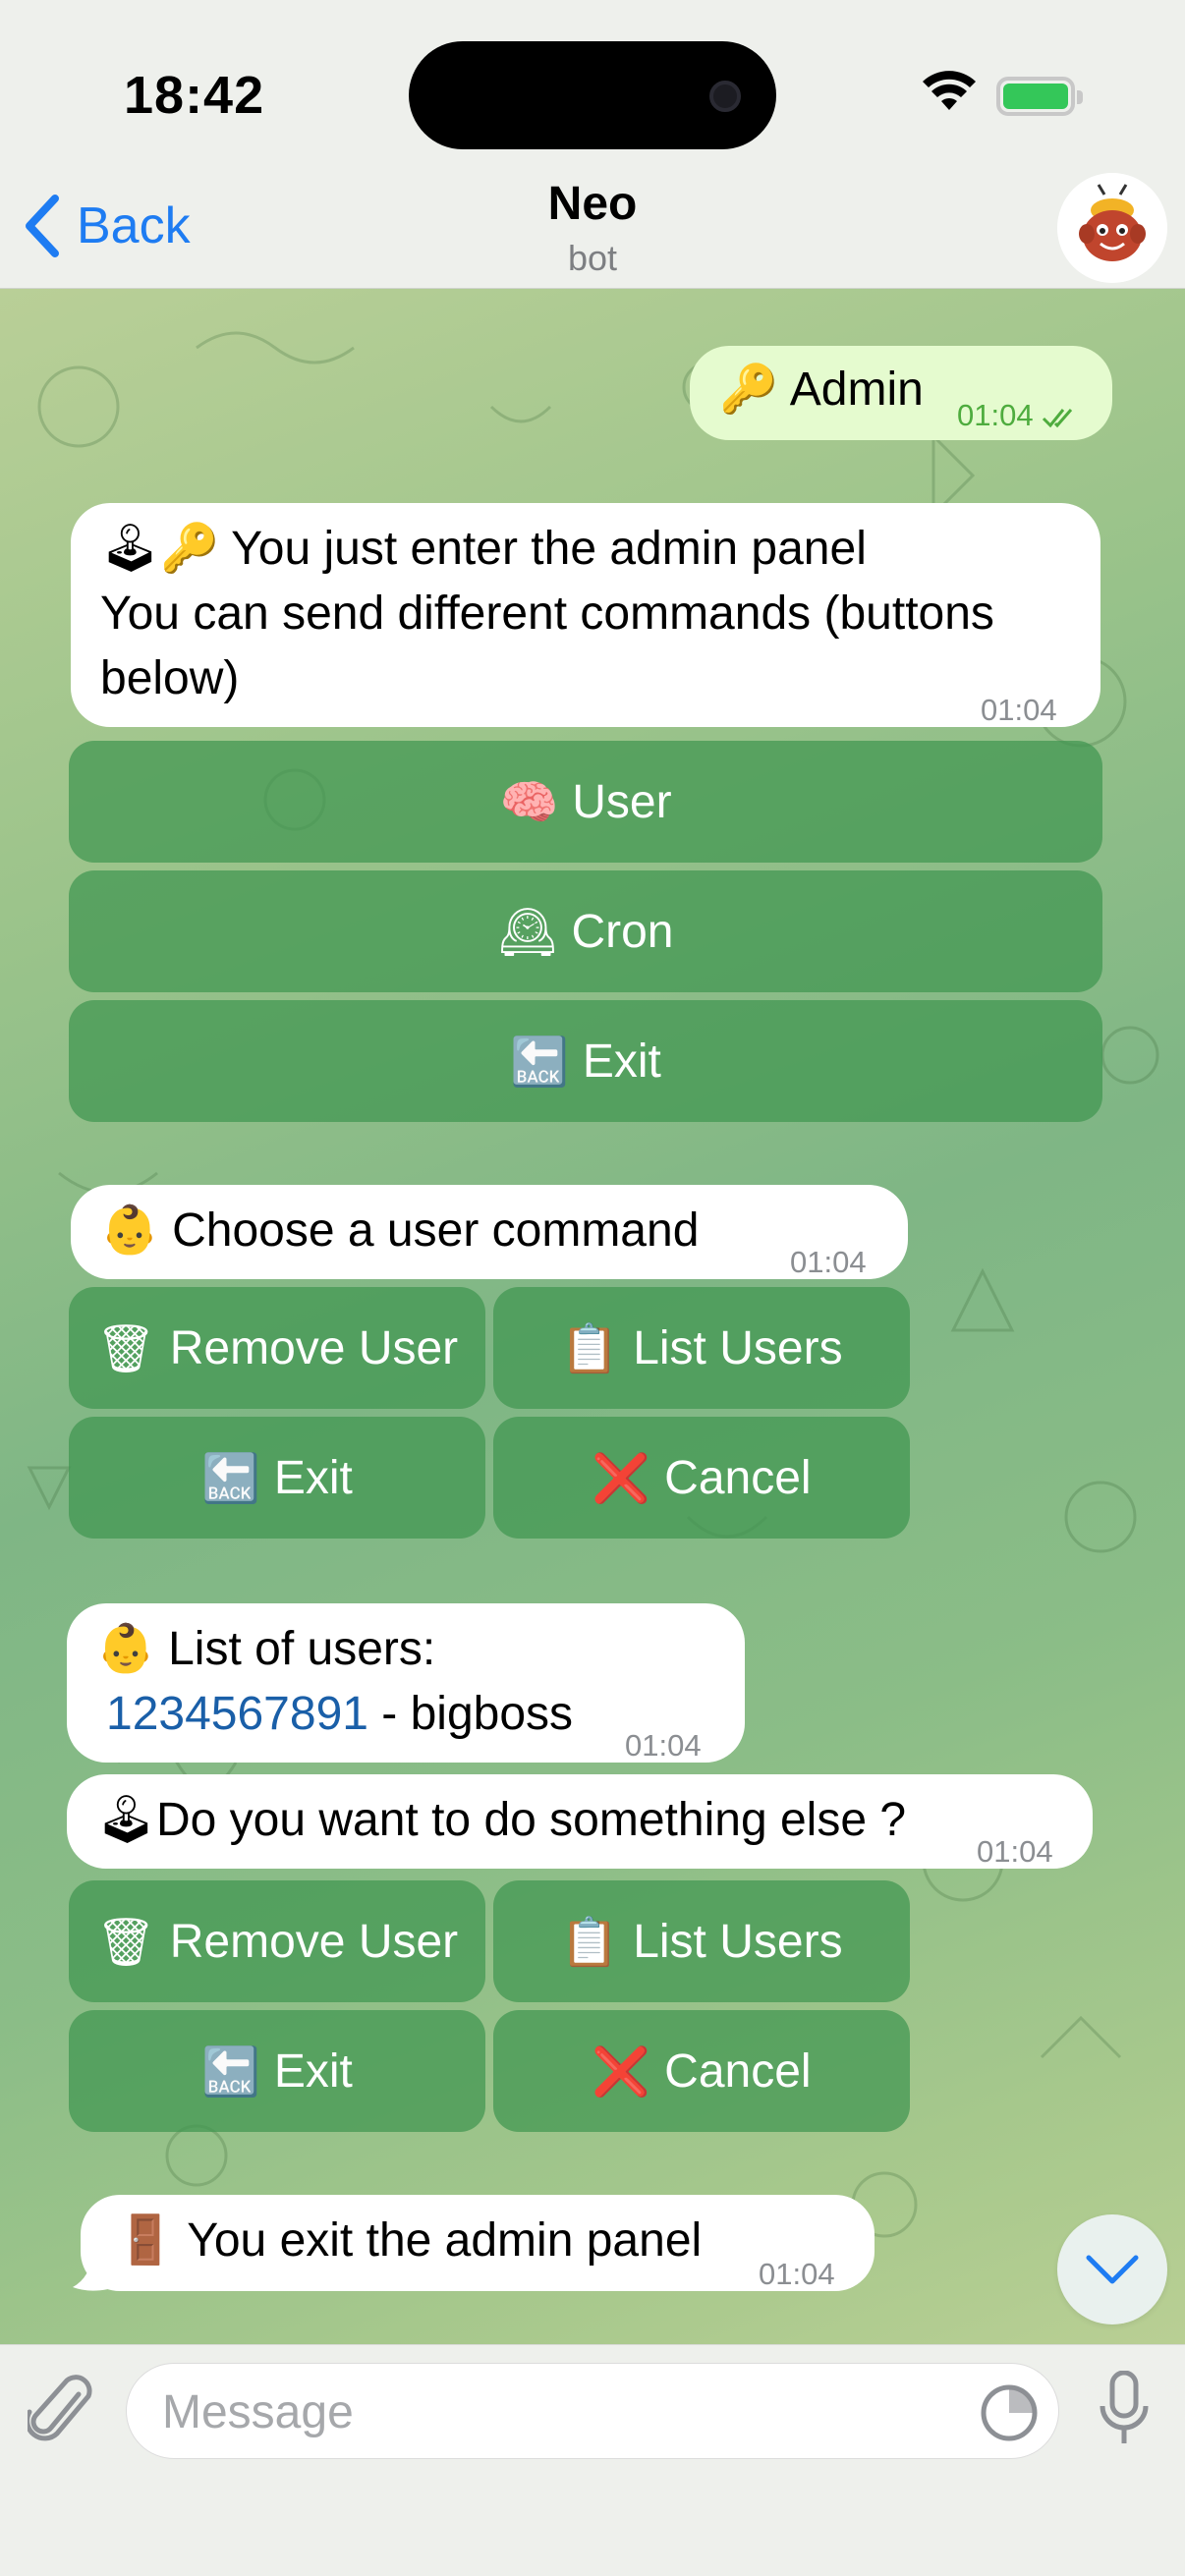 The height and width of the screenshot is (2576, 1185). I want to click on user-button: 🧠 User, so click(586, 802).